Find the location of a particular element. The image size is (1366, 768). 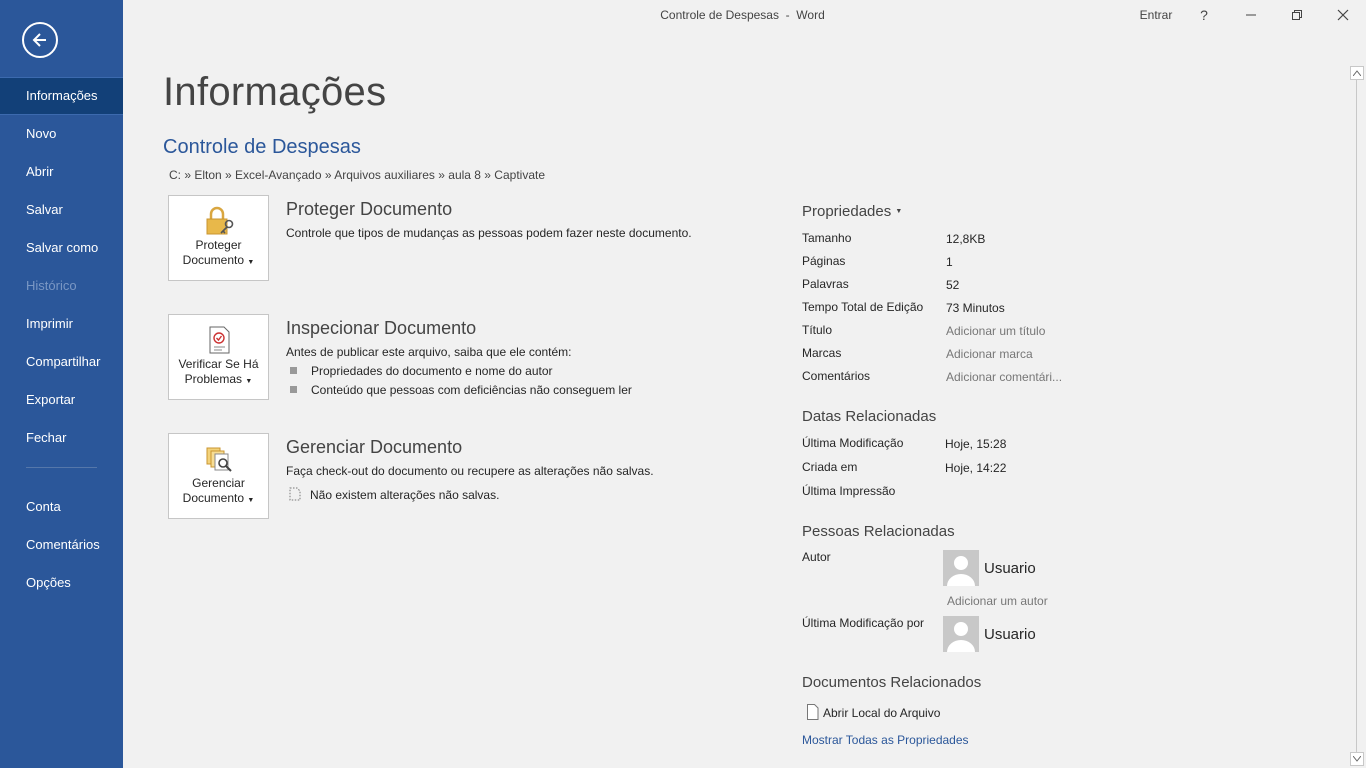

nav-item-salvar-como: Salvar como is located at coordinates (61, 248).